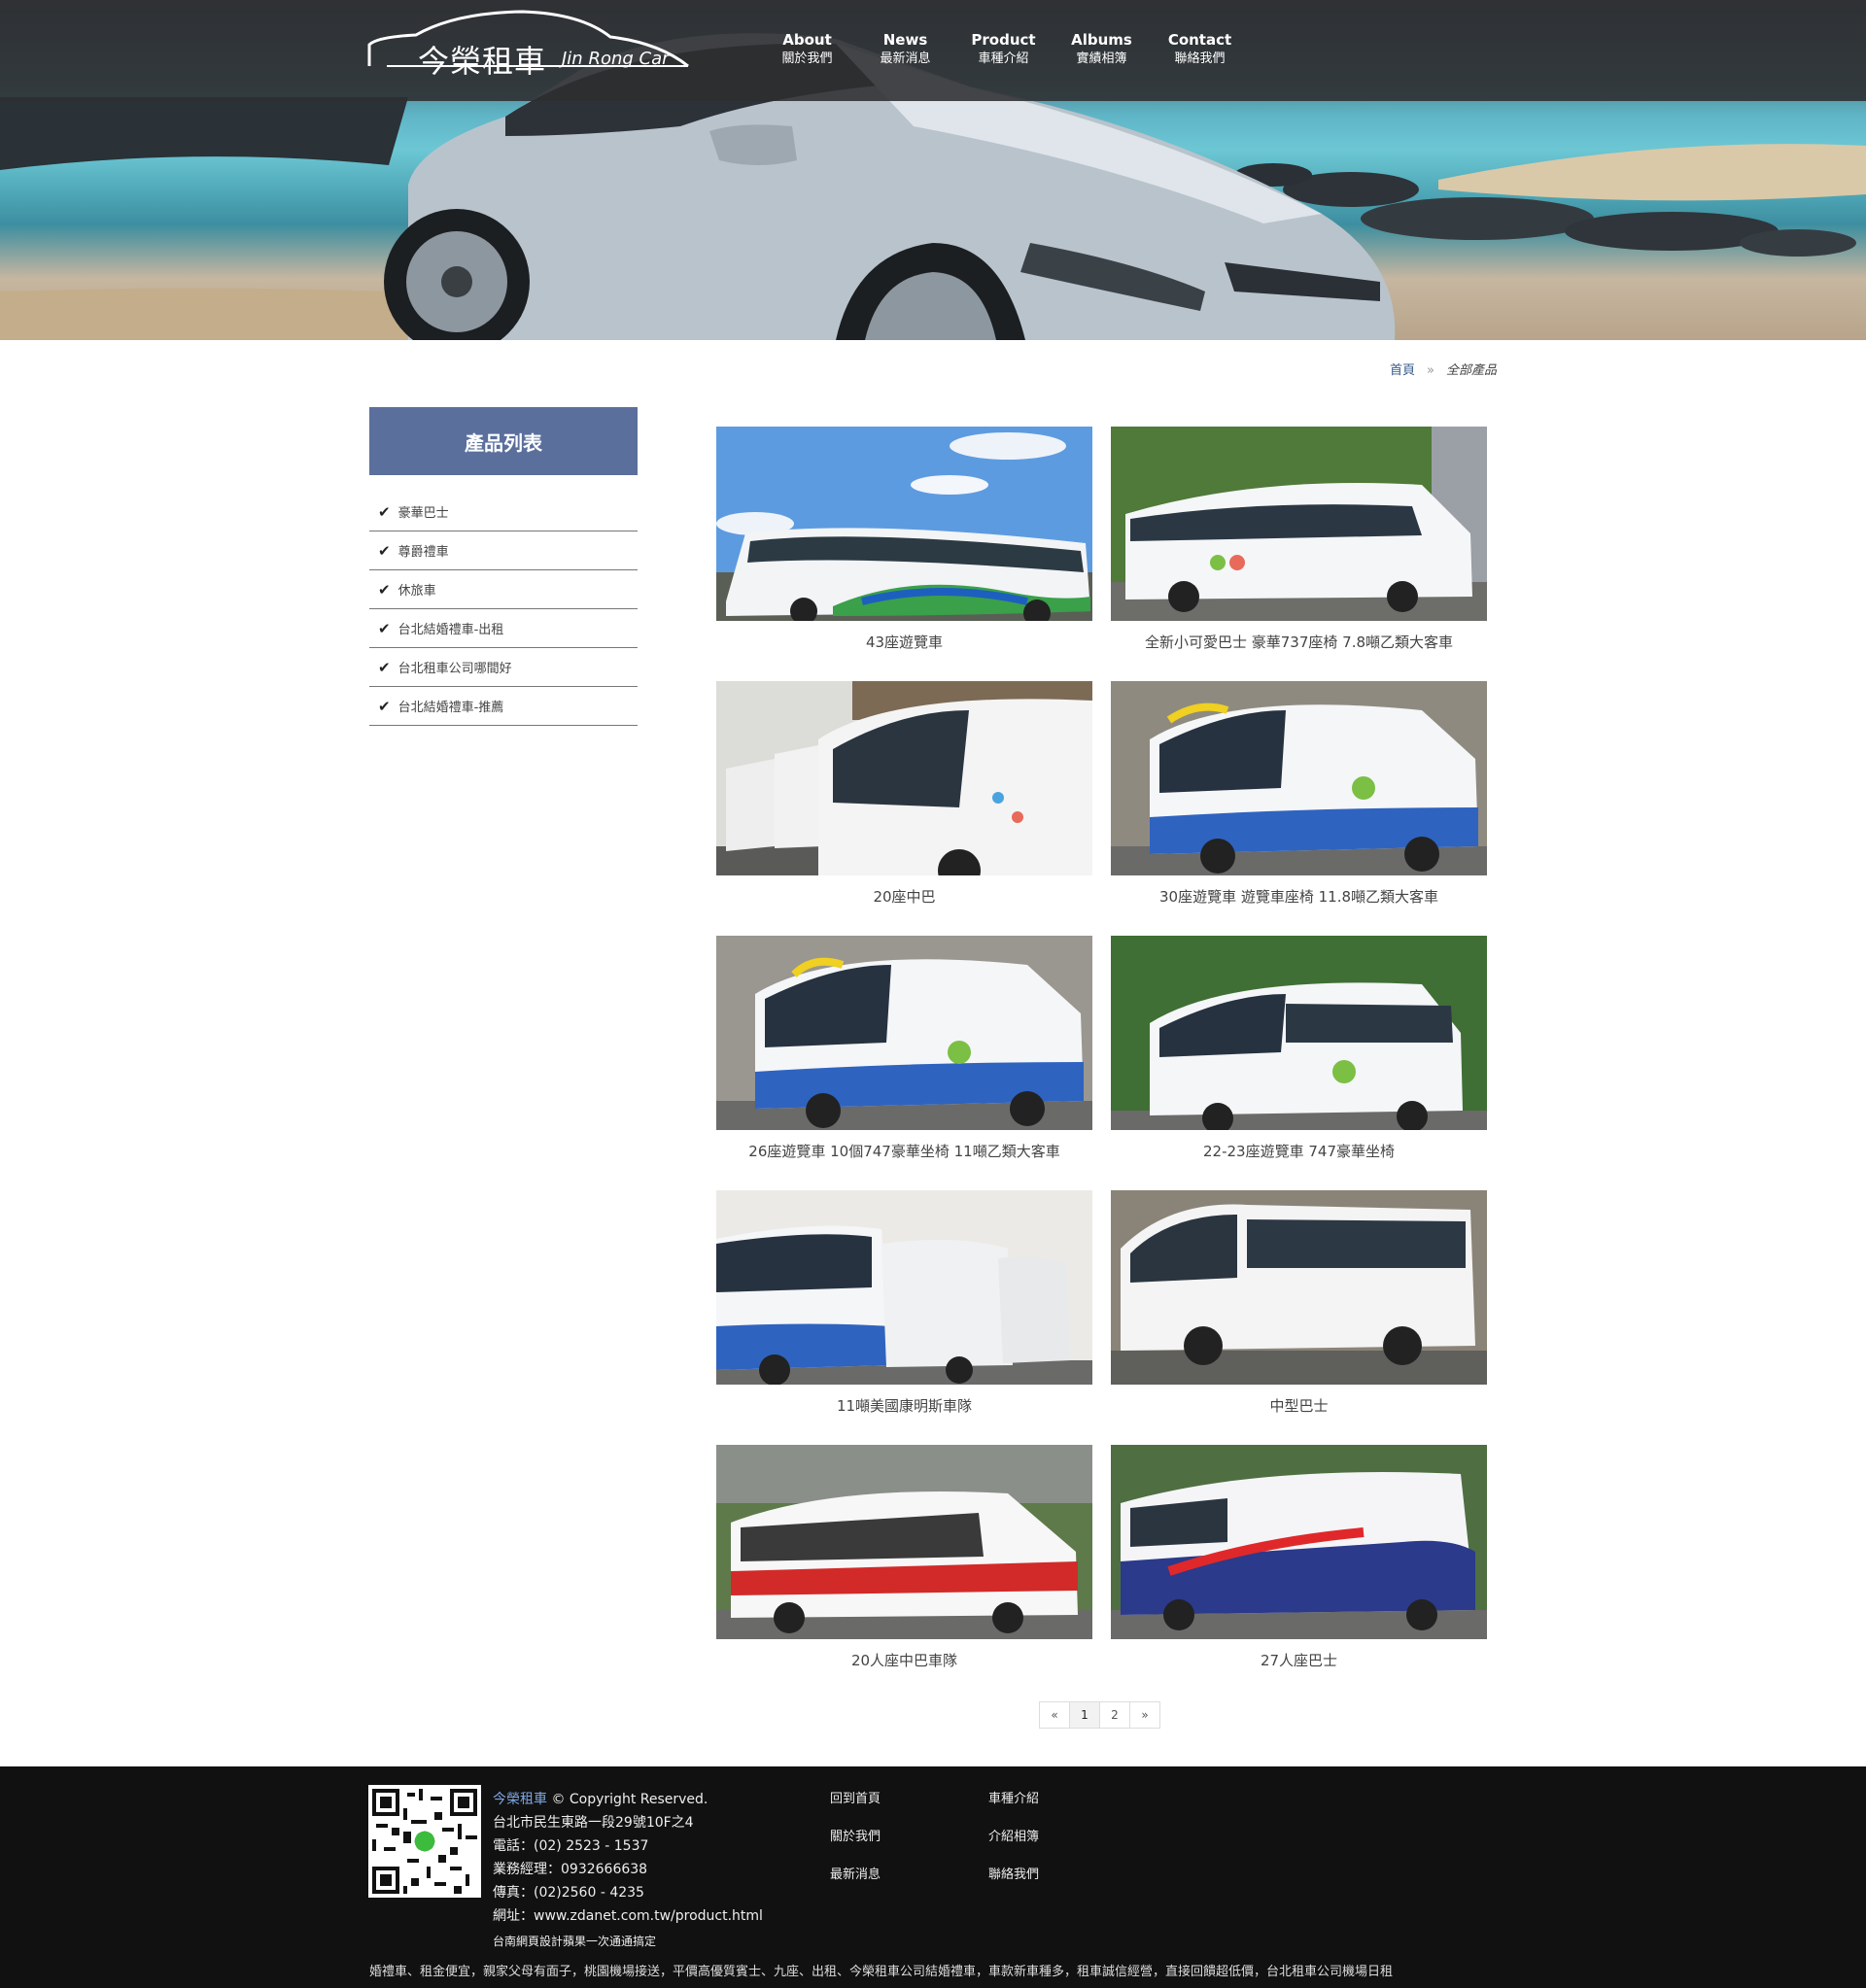 This screenshot has width=1866, height=1988. I want to click on nav-product: Product 車種介紹, so click(1003, 49).